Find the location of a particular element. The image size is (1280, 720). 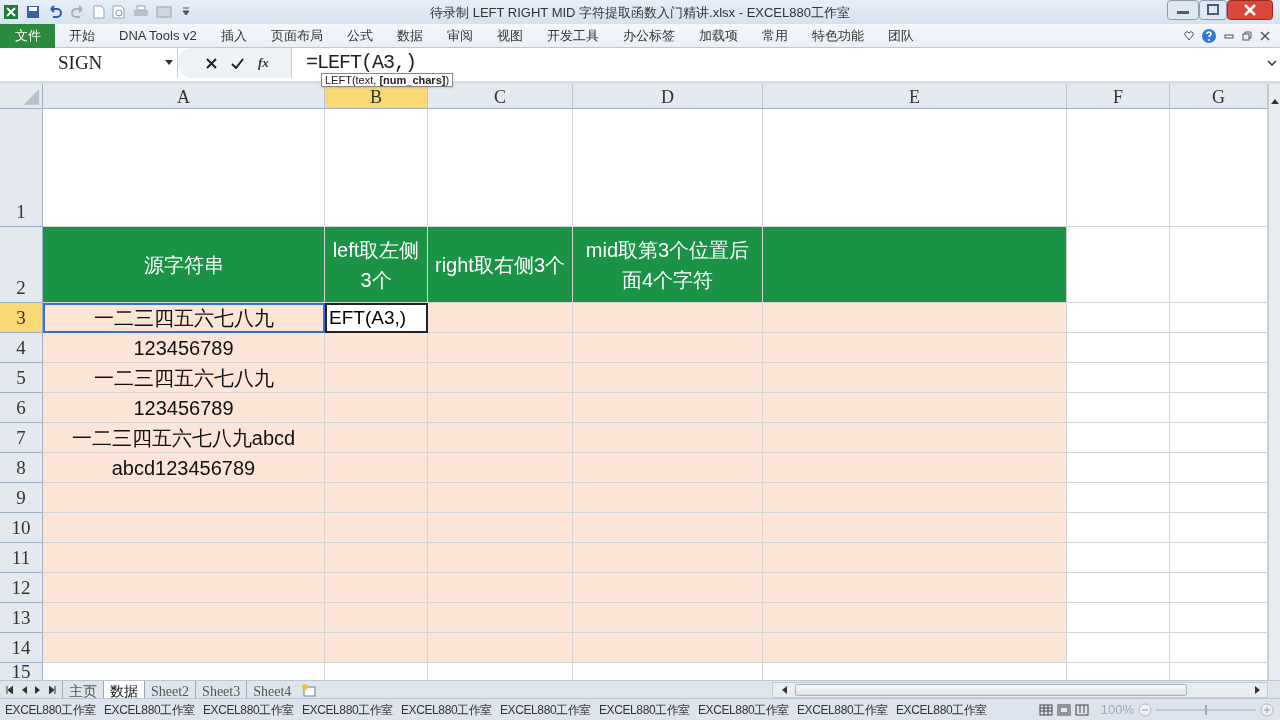

name-box-text: SIGN is located at coordinates (80, 63).